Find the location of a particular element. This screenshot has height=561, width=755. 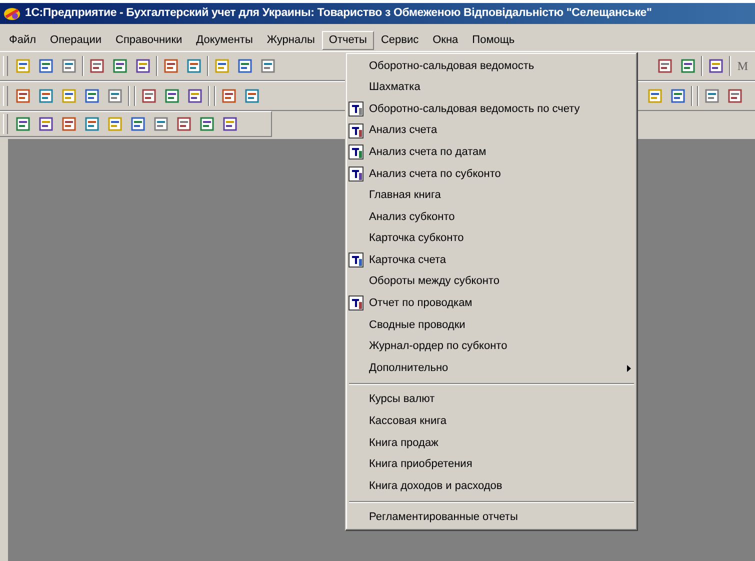

dropdown-item: Главная книга is located at coordinates (491, 195).